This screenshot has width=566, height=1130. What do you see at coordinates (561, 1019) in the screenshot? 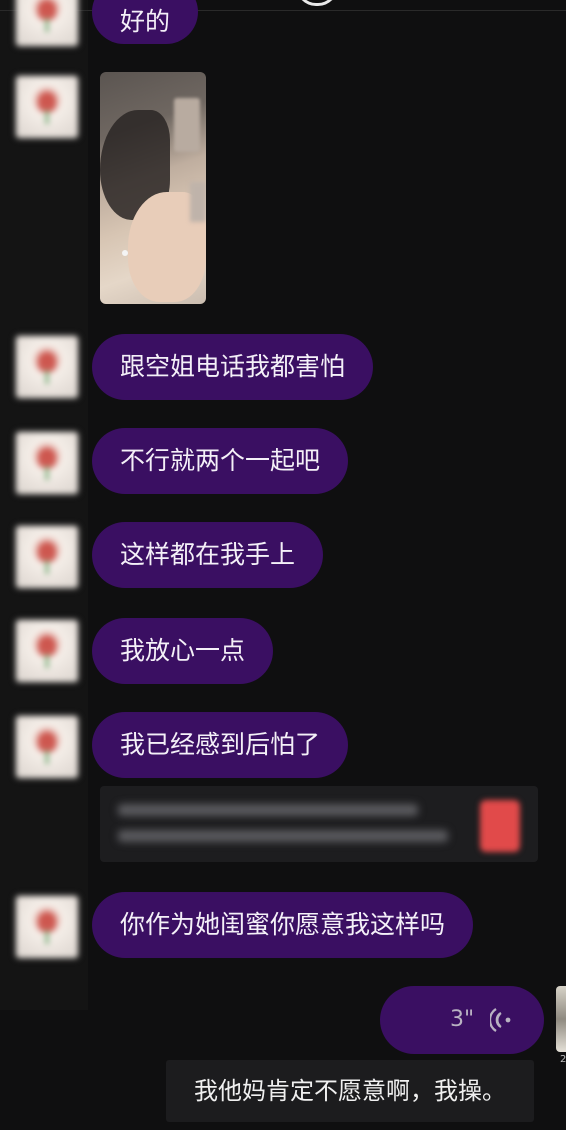
I see `my-avatar` at bounding box center [561, 1019].